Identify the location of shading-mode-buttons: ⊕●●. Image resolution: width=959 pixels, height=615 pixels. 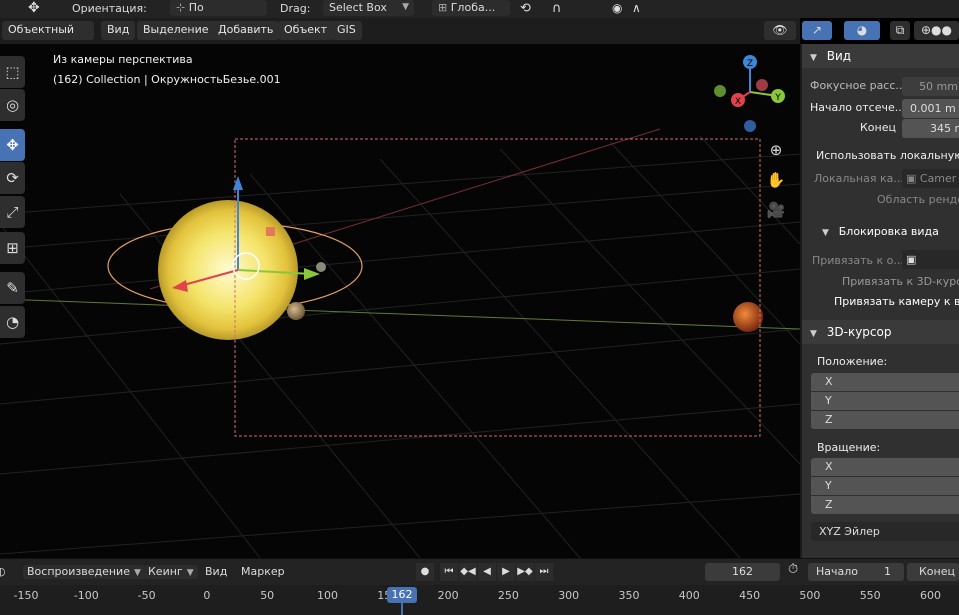
(936, 30).